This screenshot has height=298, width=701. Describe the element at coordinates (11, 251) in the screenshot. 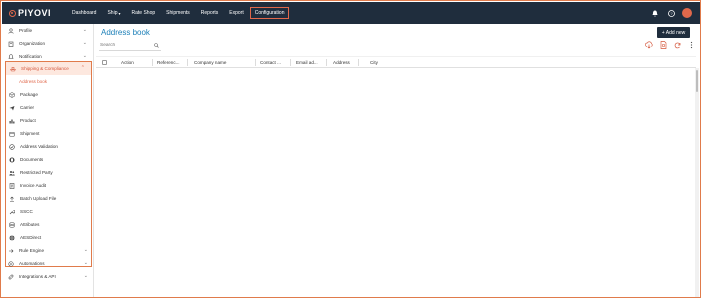

I see `rule-icon` at that location.